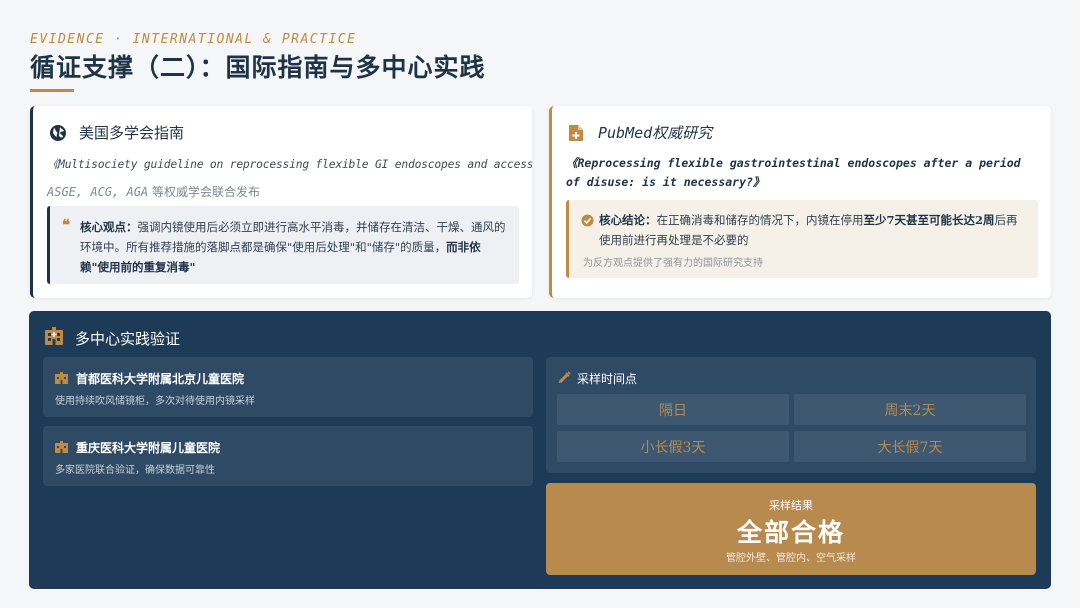  What do you see at coordinates (673, 409) in the screenshot?
I see `sampling-chip: 隔日` at bounding box center [673, 409].